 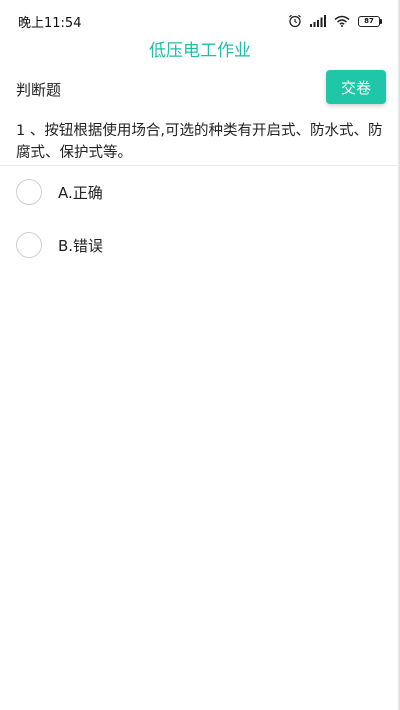 What do you see at coordinates (39, 90) in the screenshot?
I see `question-type-label: 判断题` at bounding box center [39, 90].